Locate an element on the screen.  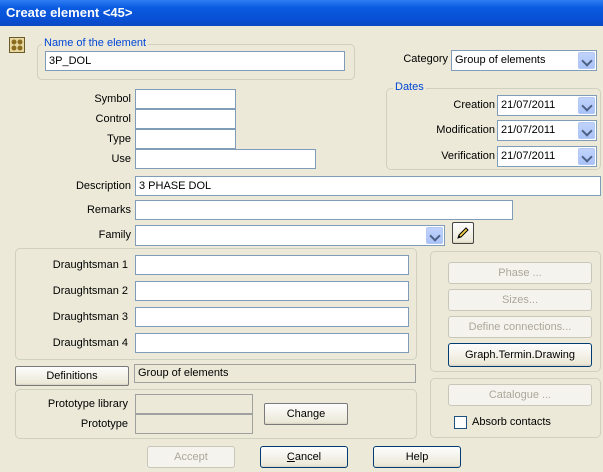
remarks-field is located at coordinates (324, 210).